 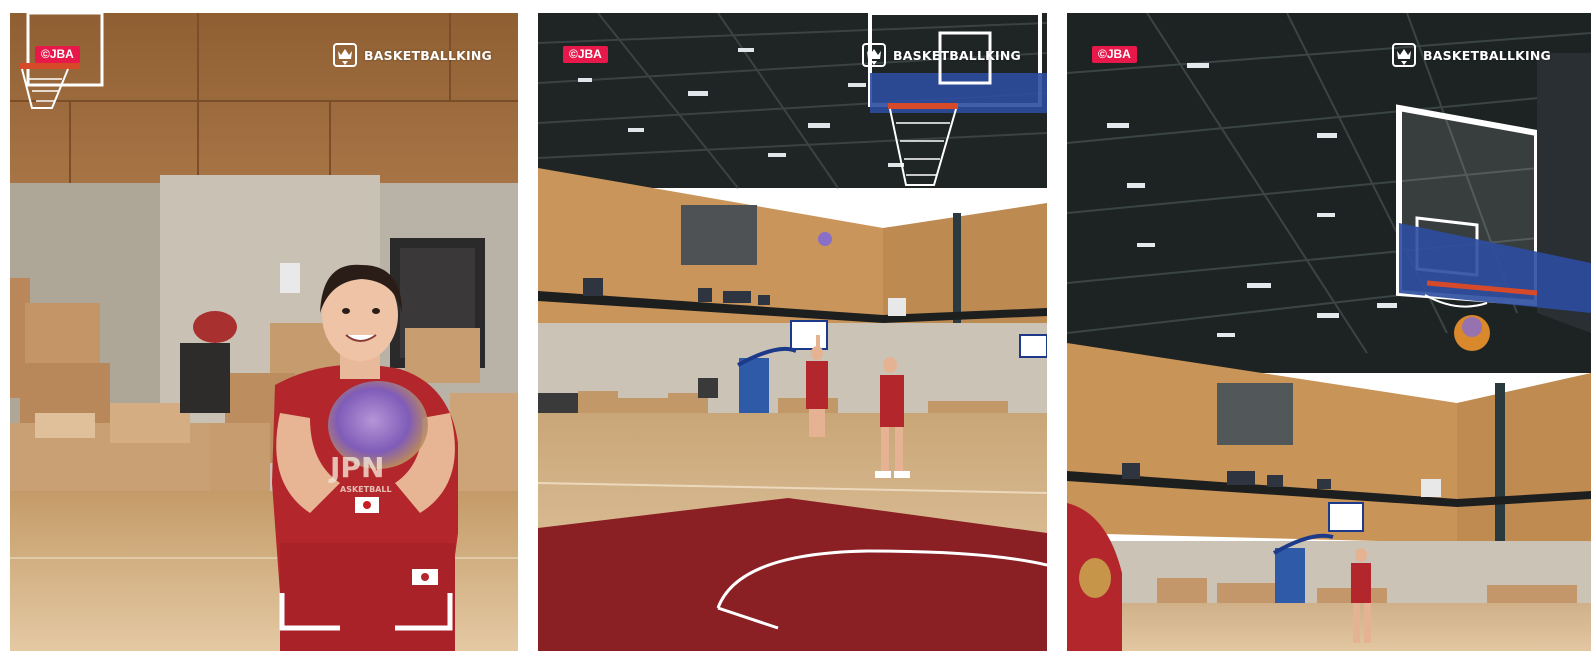 What do you see at coordinates (366, 489) in the screenshot?
I see `jersey-sub-text: ASKETBALL` at bounding box center [366, 489].